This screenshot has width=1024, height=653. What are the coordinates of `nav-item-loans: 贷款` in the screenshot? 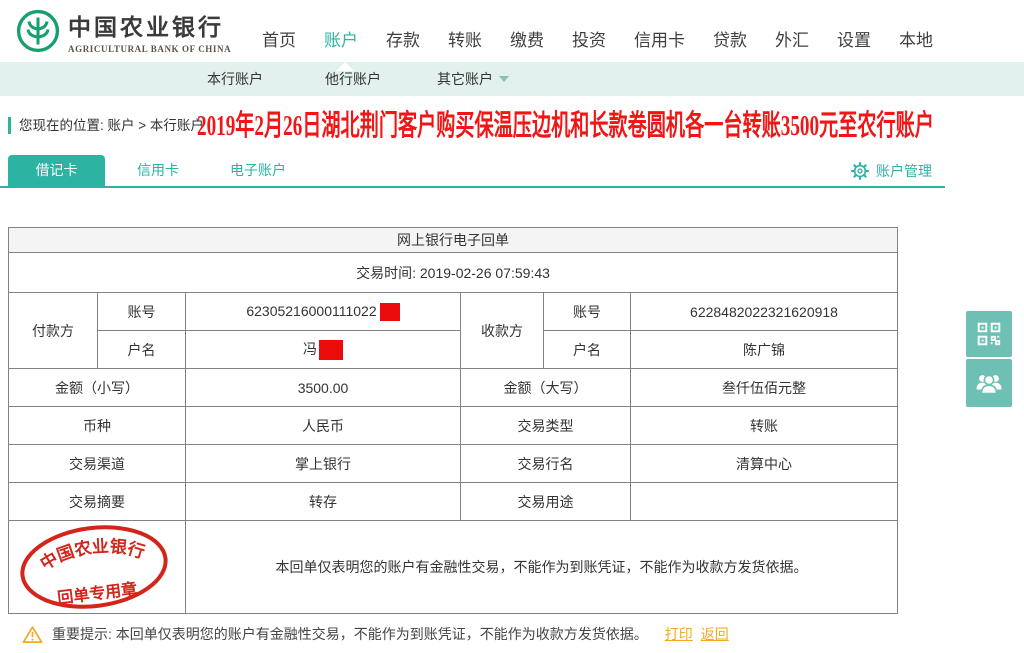 It's located at (730, 38).